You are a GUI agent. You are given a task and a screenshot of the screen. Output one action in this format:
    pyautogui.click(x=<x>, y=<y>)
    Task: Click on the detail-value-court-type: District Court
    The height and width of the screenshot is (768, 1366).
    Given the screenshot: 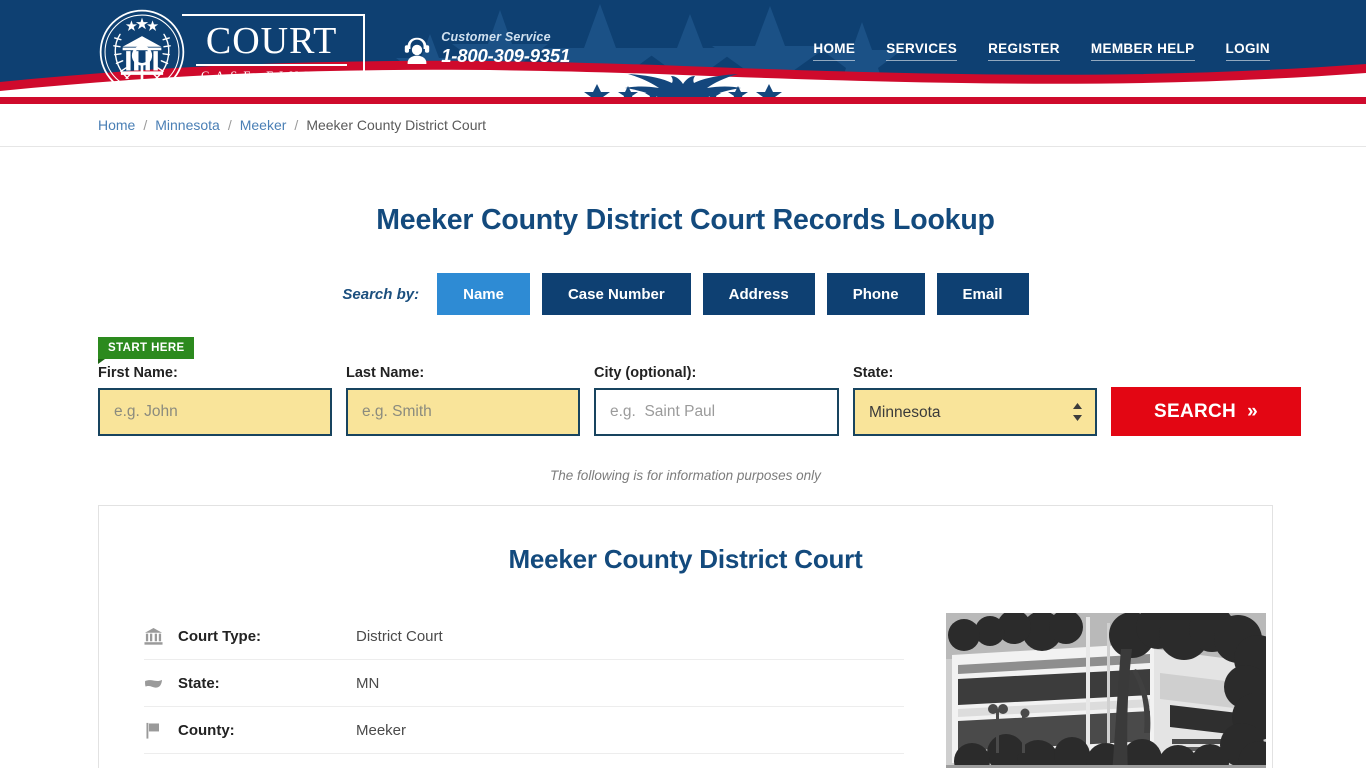 What is the action you would take?
    pyautogui.click(x=399, y=636)
    